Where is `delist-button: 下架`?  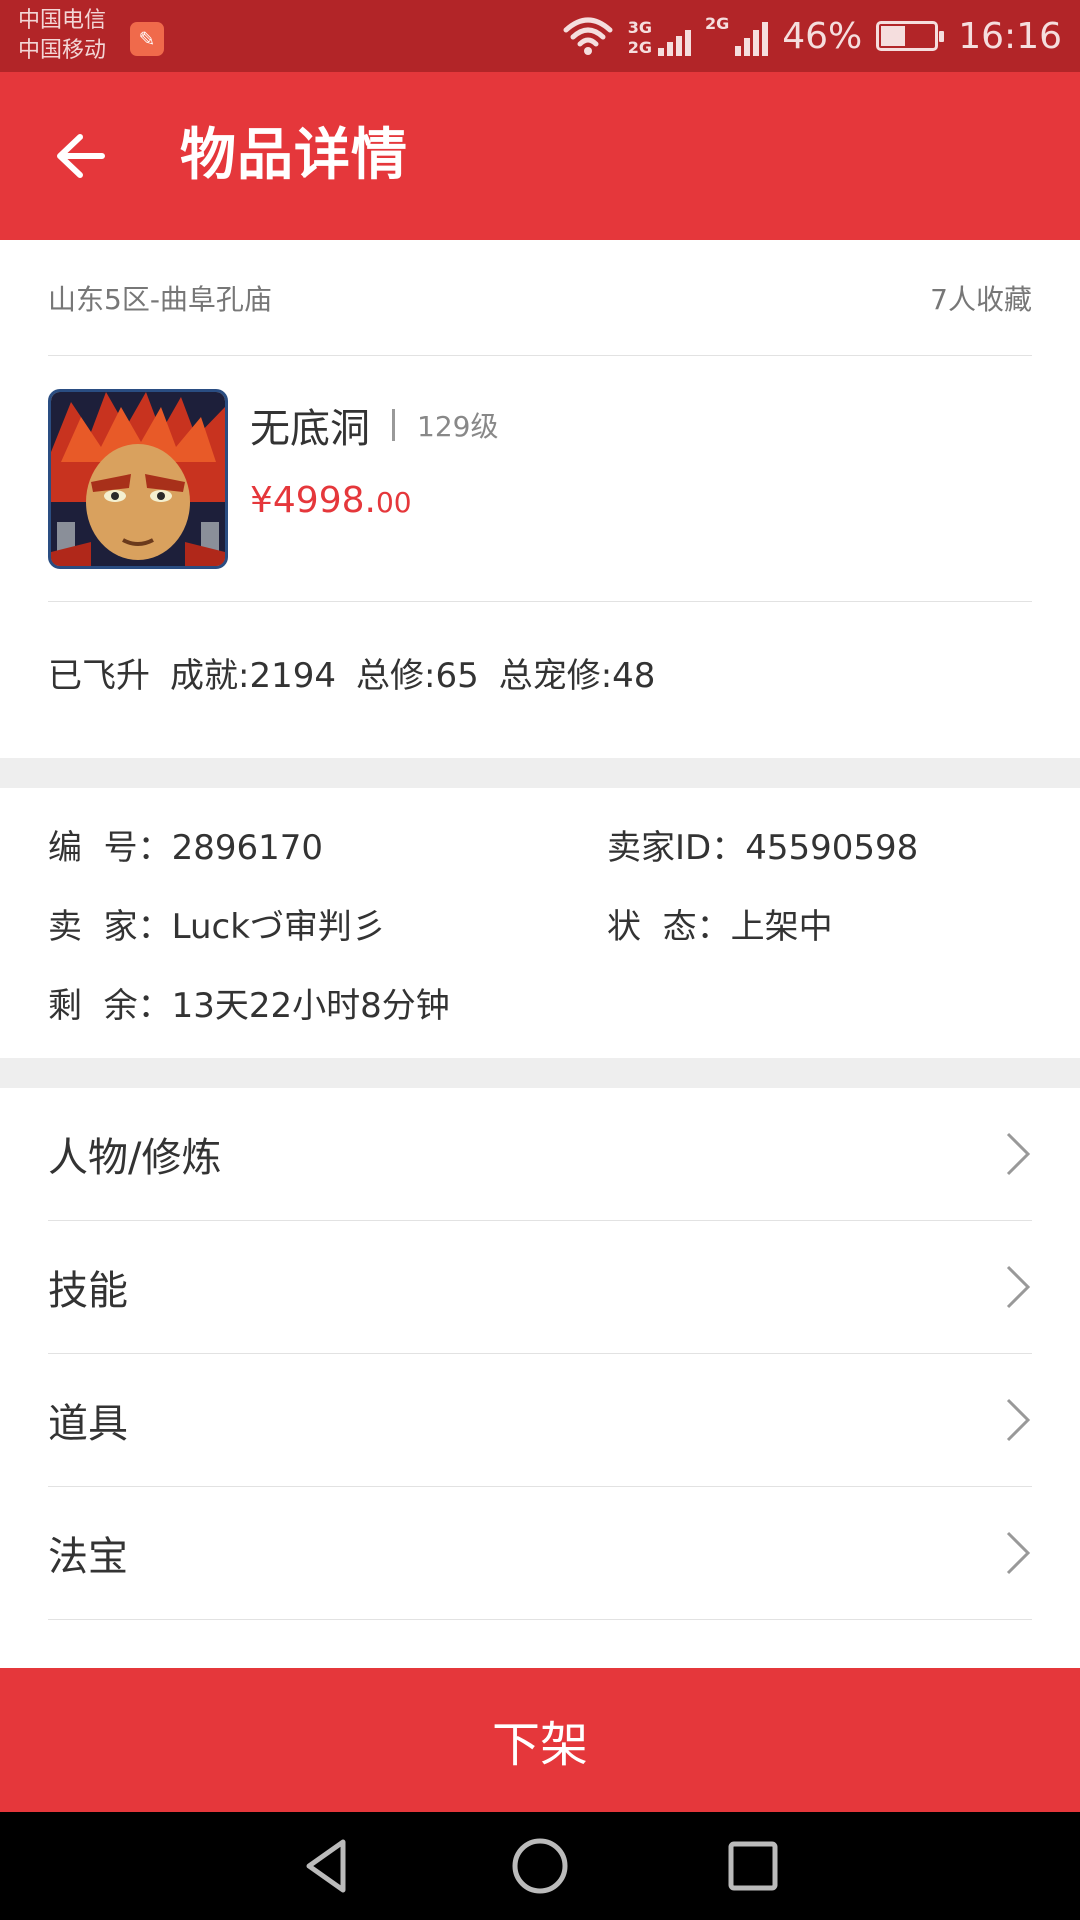 delist-button: 下架 is located at coordinates (540, 1740).